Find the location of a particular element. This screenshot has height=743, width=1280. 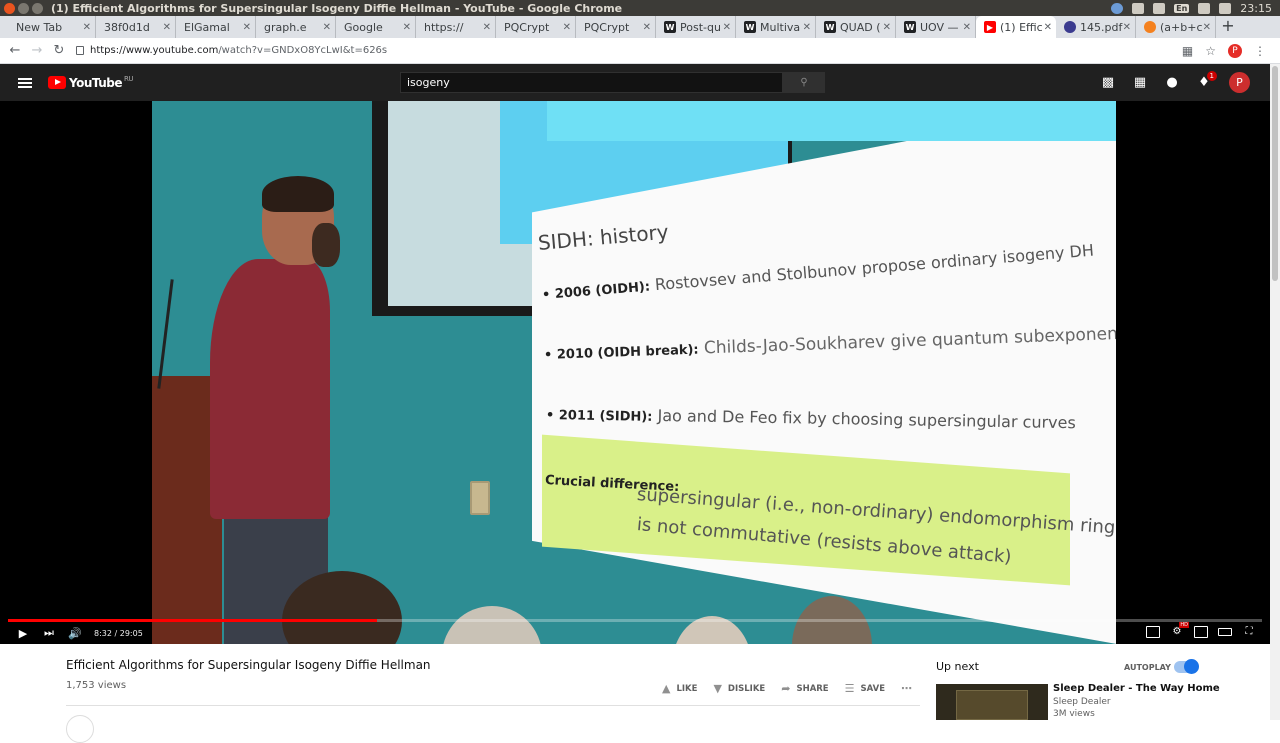

search-input: isogeny is located at coordinates (591, 82).